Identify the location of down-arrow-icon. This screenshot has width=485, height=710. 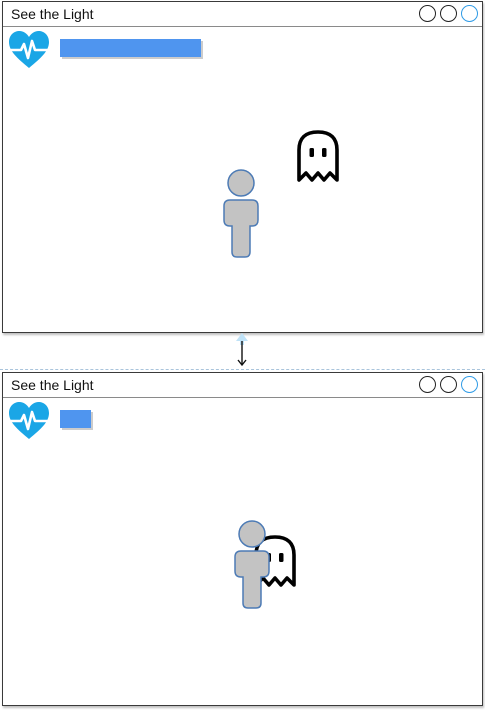
(242, 350).